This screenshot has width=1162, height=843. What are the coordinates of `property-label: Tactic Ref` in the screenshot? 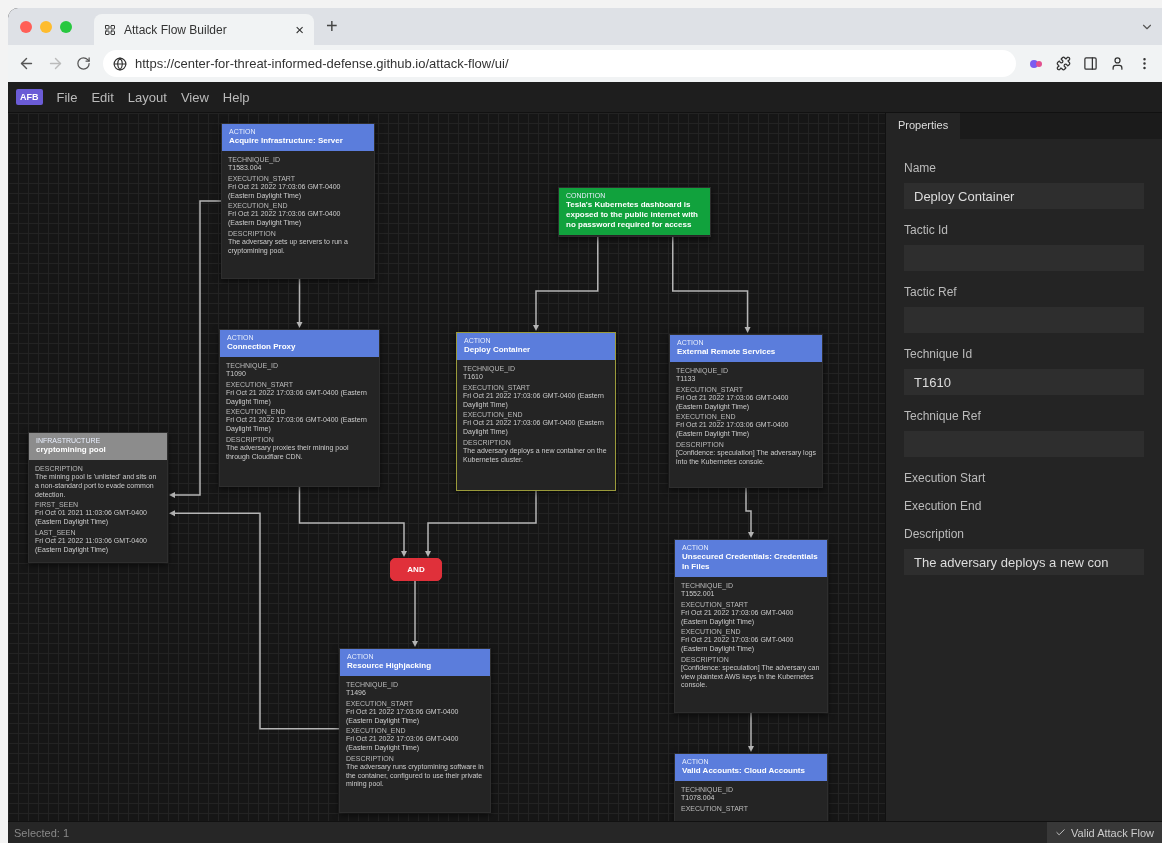 It's located at (931, 292).